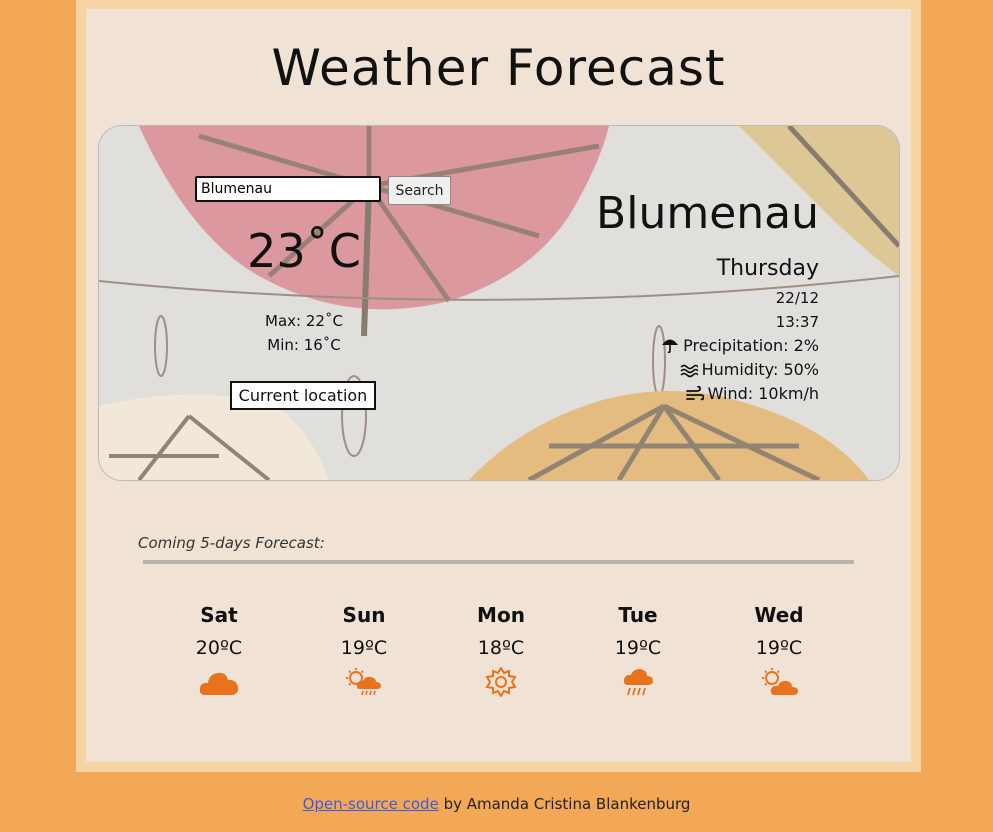 This screenshot has height=832, width=993. Describe the element at coordinates (501, 683) in the screenshot. I see `sun-icon` at that location.